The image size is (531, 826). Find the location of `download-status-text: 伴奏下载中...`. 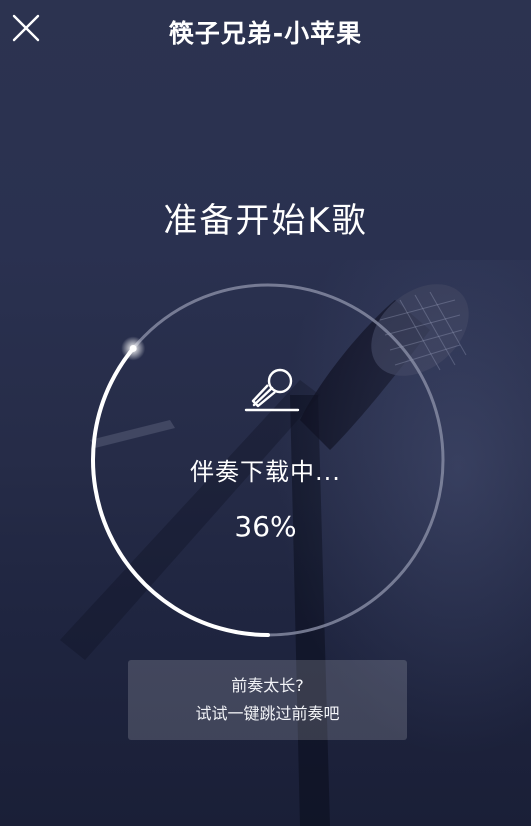

download-status-text: 伴奏下载中... is located at coordinates (265, 472).